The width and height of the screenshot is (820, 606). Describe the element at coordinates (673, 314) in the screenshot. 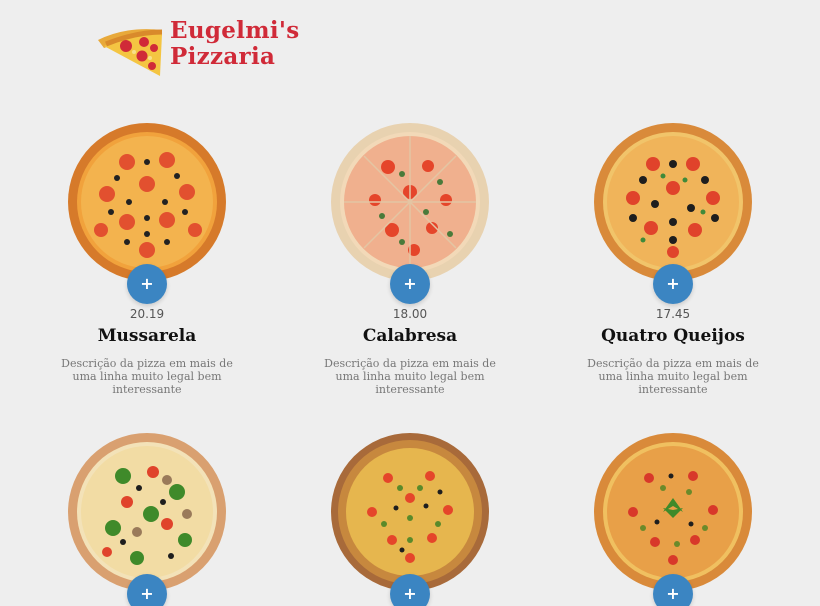

I see `pizza-price: 17.45` at that location.